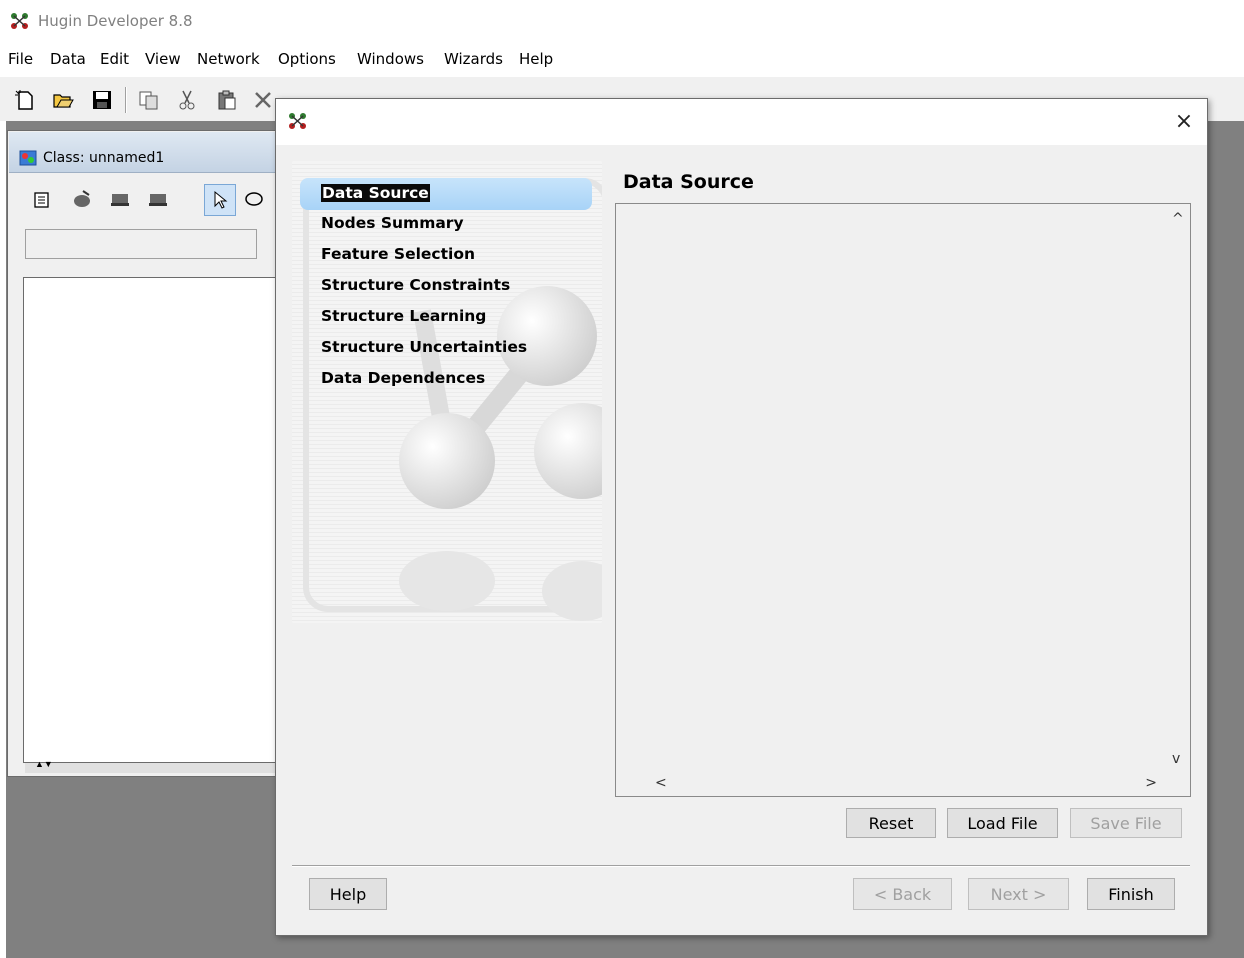 The height and width of the screenshot is (958, 1244). What do you see at coordinates (741, 866) in the screenshot?
I see `button-divider` at bounding box center [741, 866].